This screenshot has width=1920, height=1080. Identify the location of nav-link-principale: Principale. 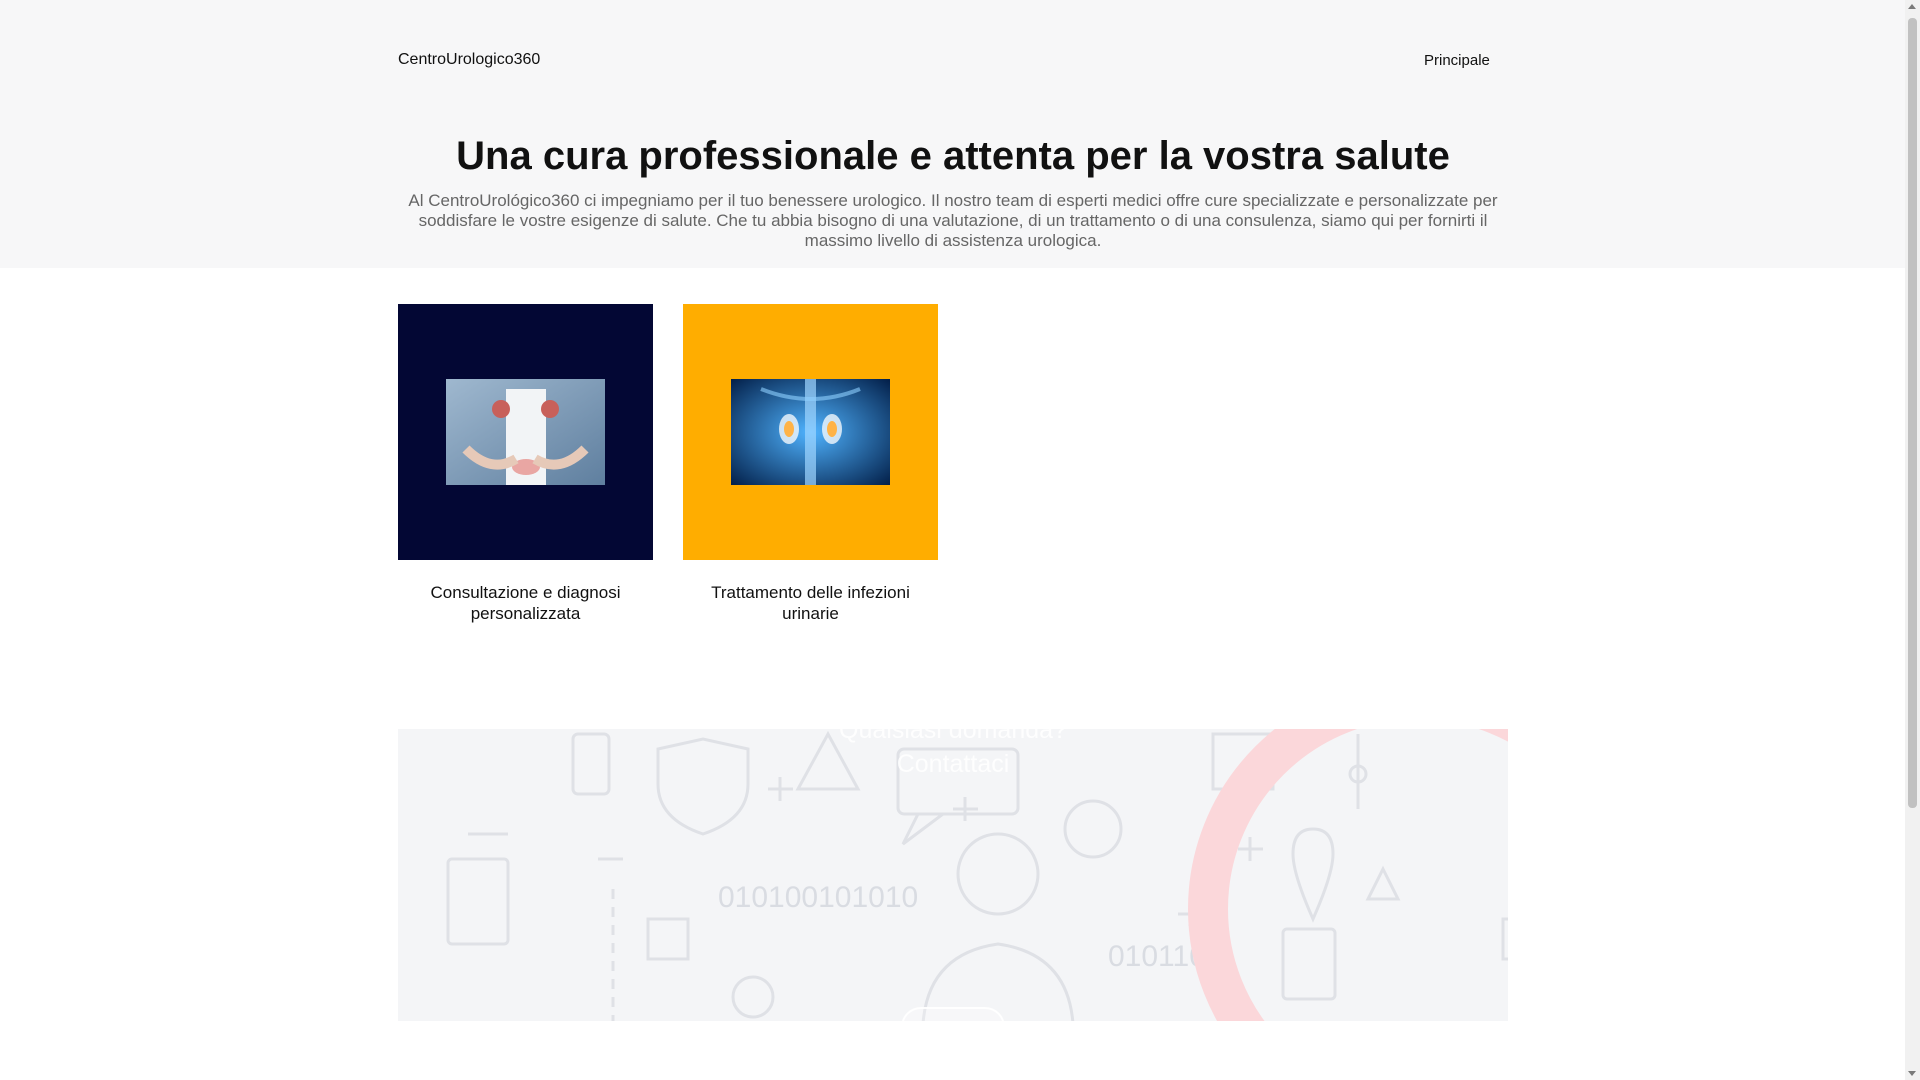
(1457, 60).